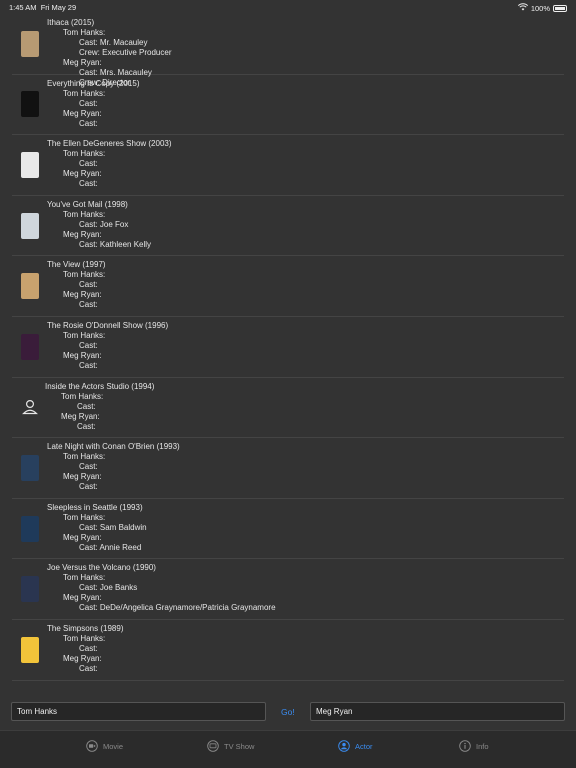  What do you see at coordinates (437, 711) in the screenshot?
I see `actor2-input: Meg Ryan` at bounding box center [437, 711].